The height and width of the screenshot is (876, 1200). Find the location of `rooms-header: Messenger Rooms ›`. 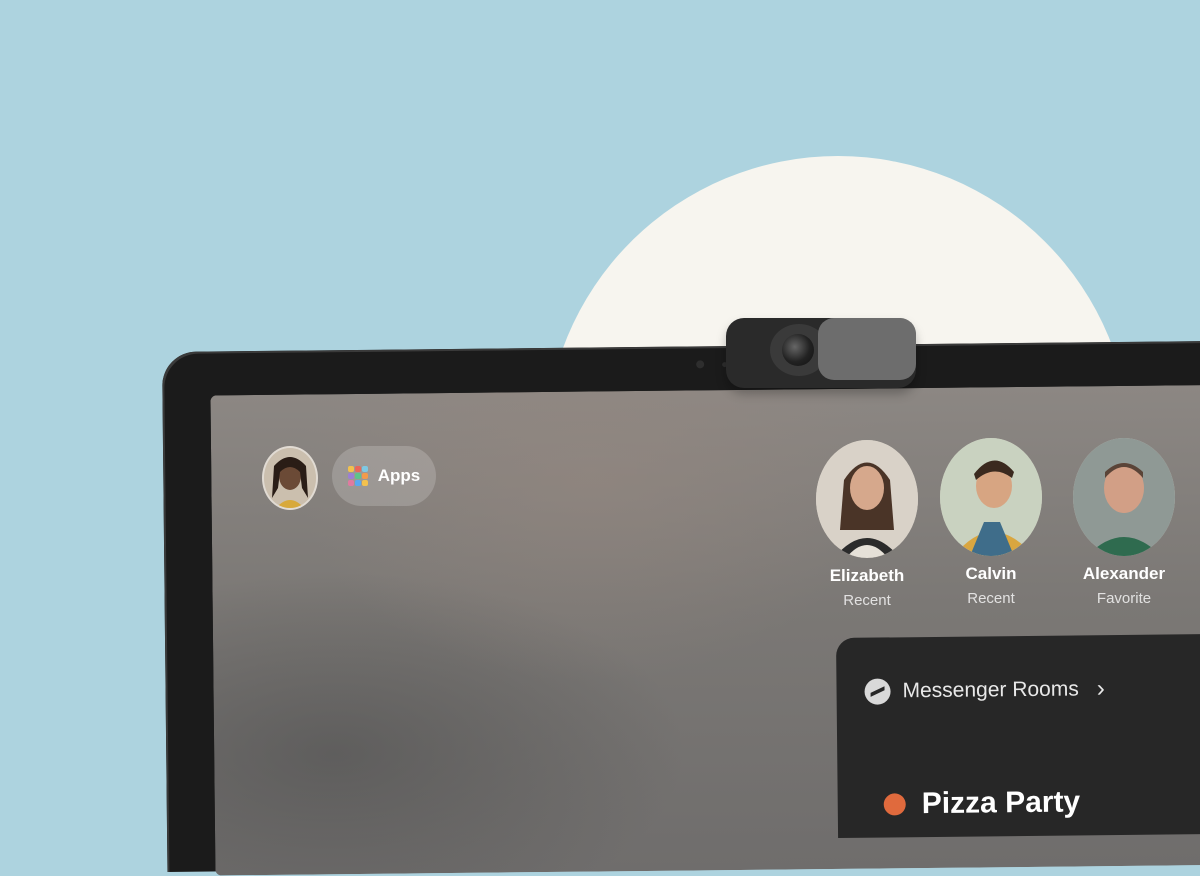

rooms-header: Messenger Rooms › is located at coordinates (984, 690).